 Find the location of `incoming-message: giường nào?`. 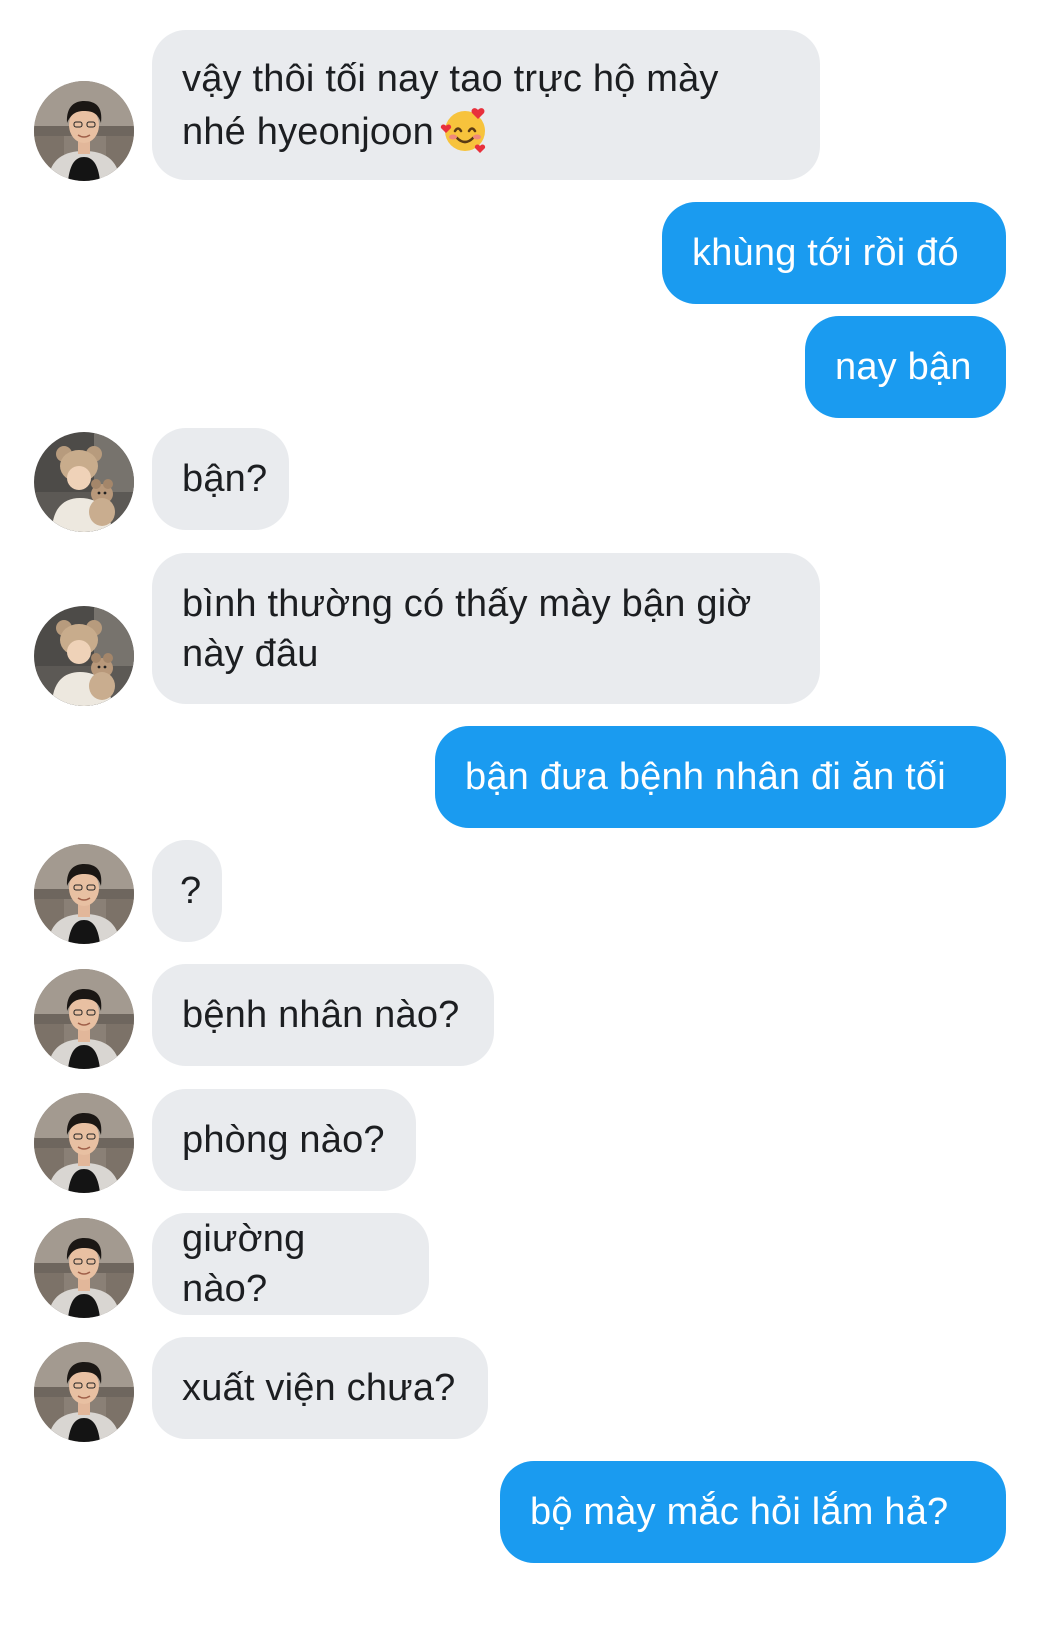

incoming-message: giường nào? is located at coordinates (290, 1264).